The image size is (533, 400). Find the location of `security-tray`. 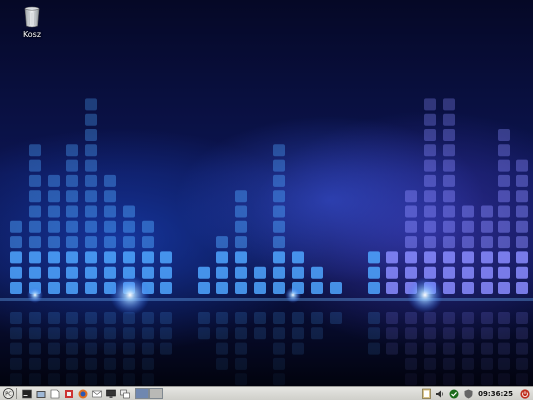

security-tray is located at coordinates (468, 394).